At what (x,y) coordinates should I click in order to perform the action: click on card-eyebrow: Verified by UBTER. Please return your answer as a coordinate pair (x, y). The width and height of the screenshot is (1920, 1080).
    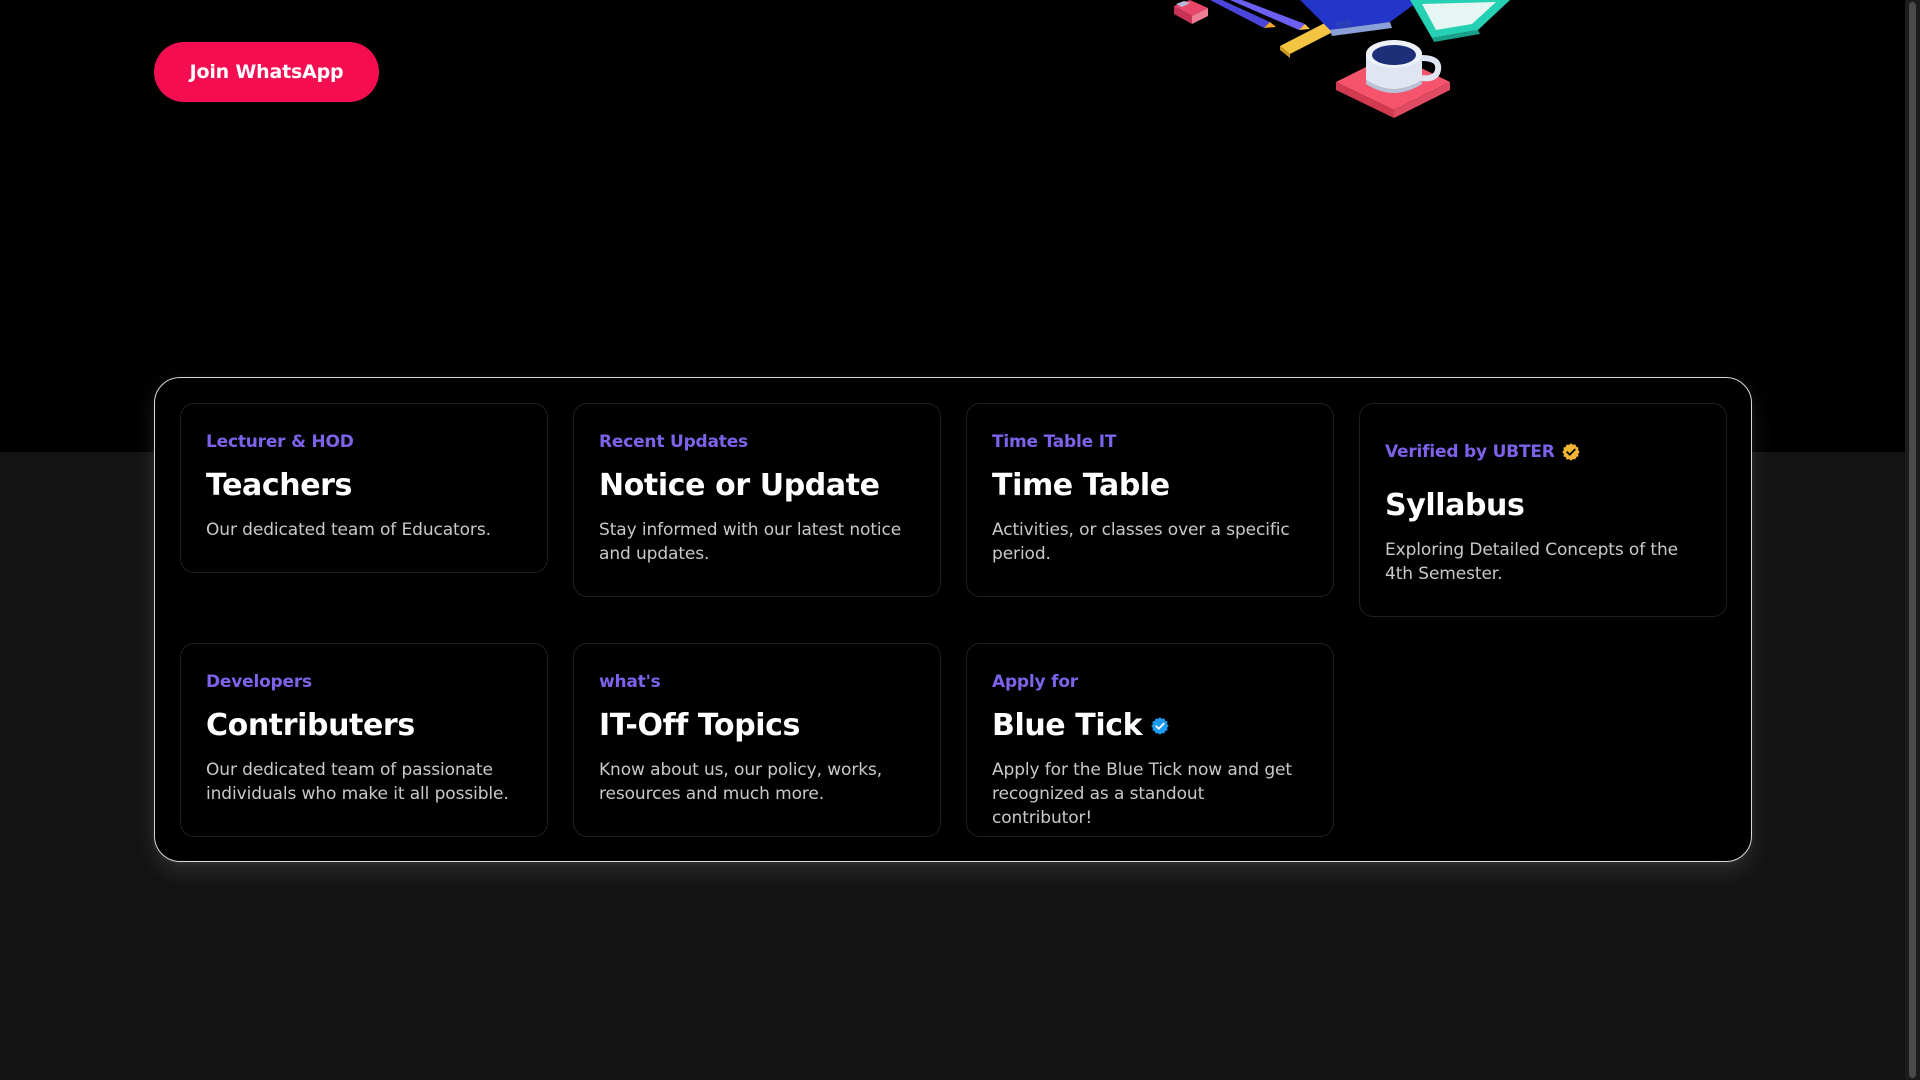
    Looking at the image, I should click on (1543, 452).